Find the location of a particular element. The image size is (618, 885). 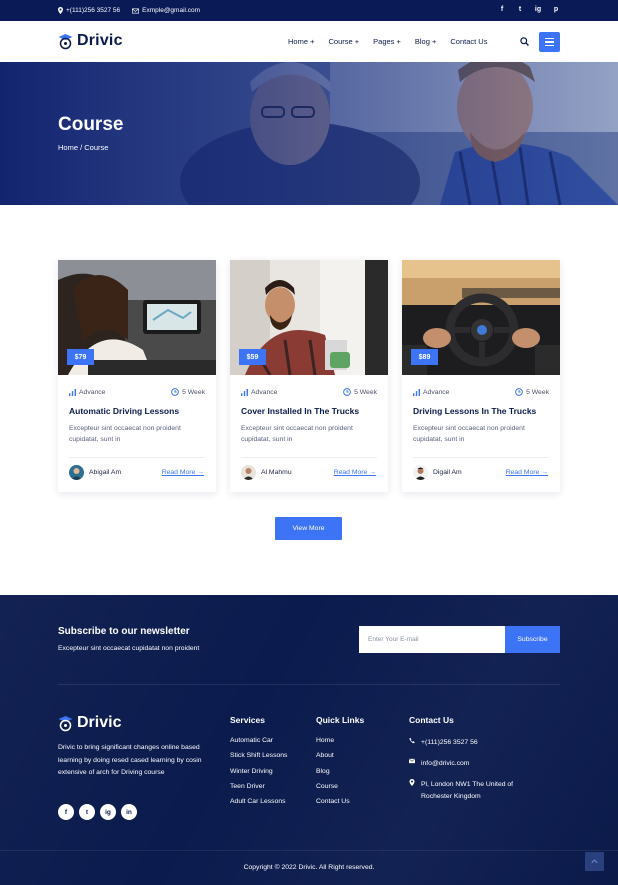

nav-item-pages: Pages + is located at coordinates (387, 41).